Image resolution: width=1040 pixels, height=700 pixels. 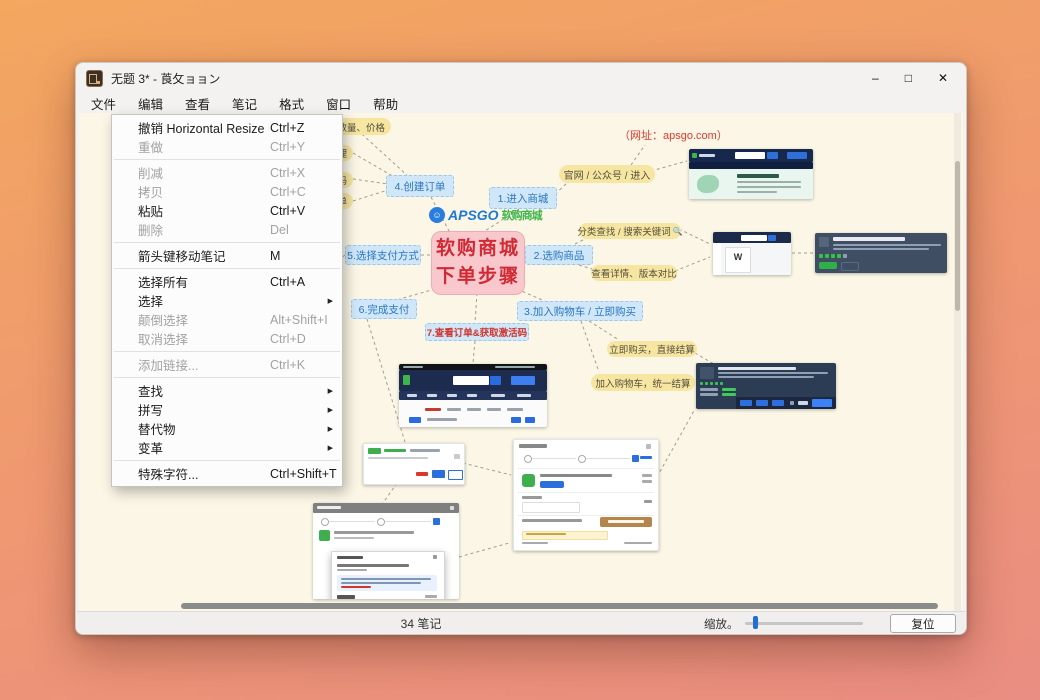 What do you see at coordinates (227, 447) in the screenshot?
I see `menu-item-transformations: 变革 ▶` at bounding box center [227, 447].